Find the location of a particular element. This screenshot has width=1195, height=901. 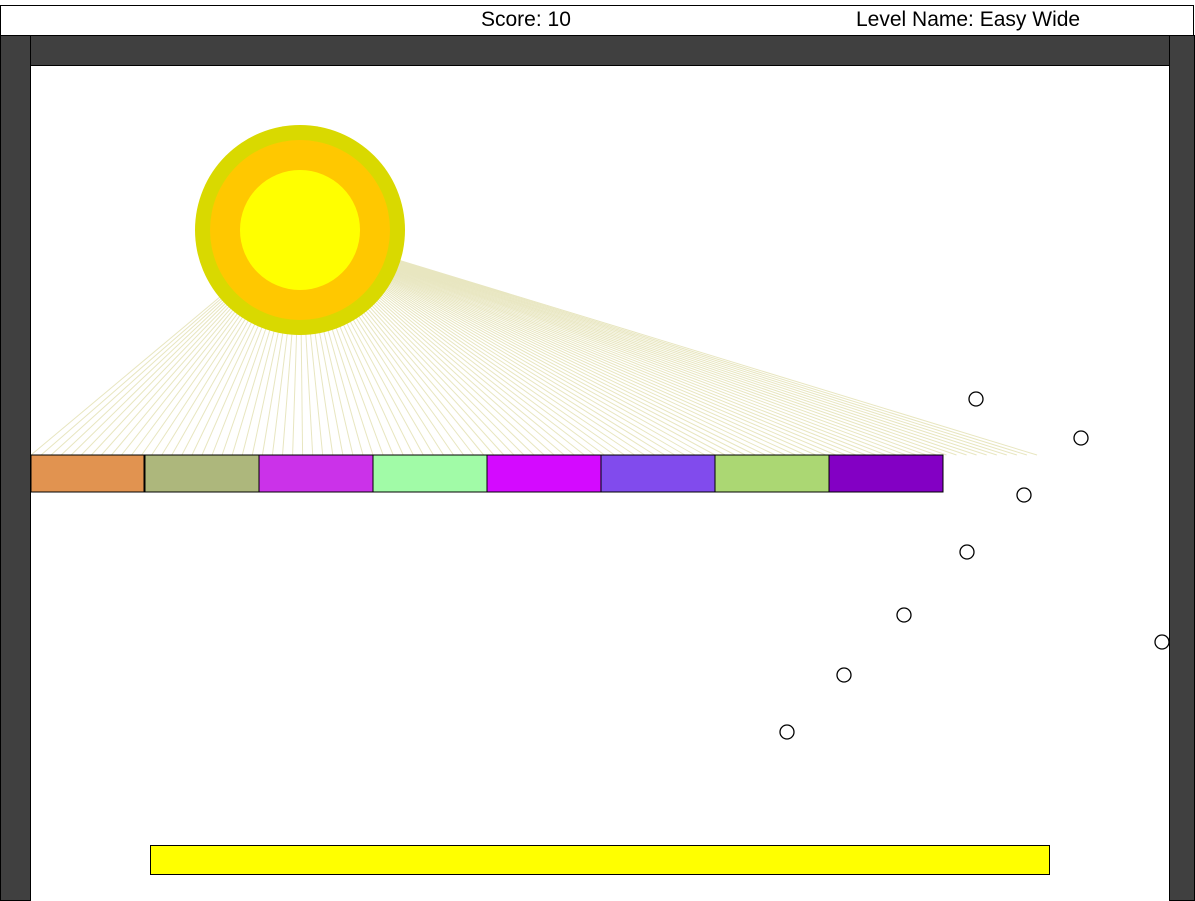

sun-core is located at coordinates (300, 230).